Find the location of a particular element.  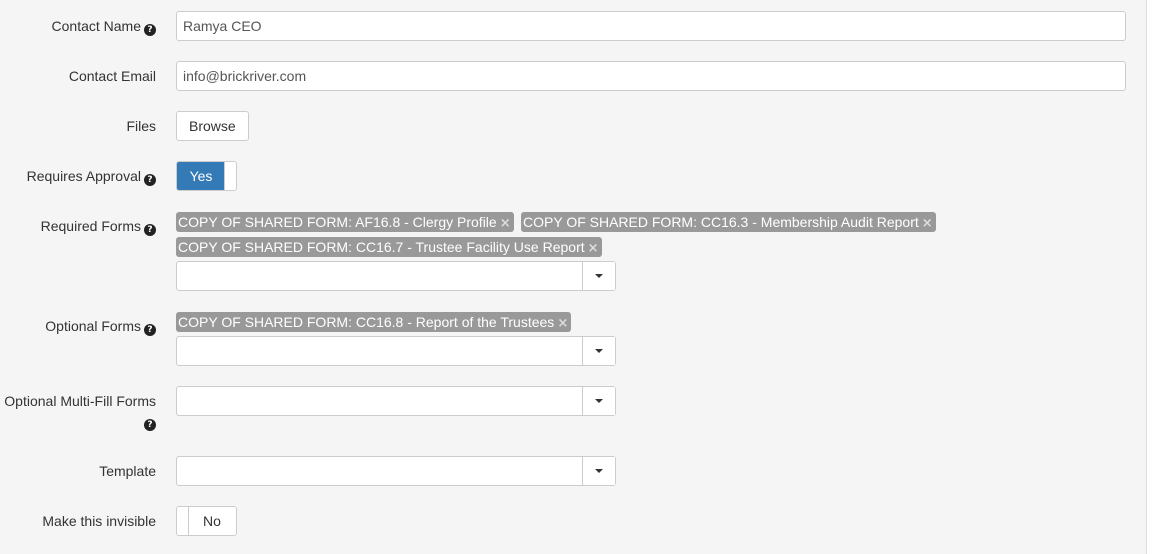

template-label: Template is located at coordinates (127, 471).